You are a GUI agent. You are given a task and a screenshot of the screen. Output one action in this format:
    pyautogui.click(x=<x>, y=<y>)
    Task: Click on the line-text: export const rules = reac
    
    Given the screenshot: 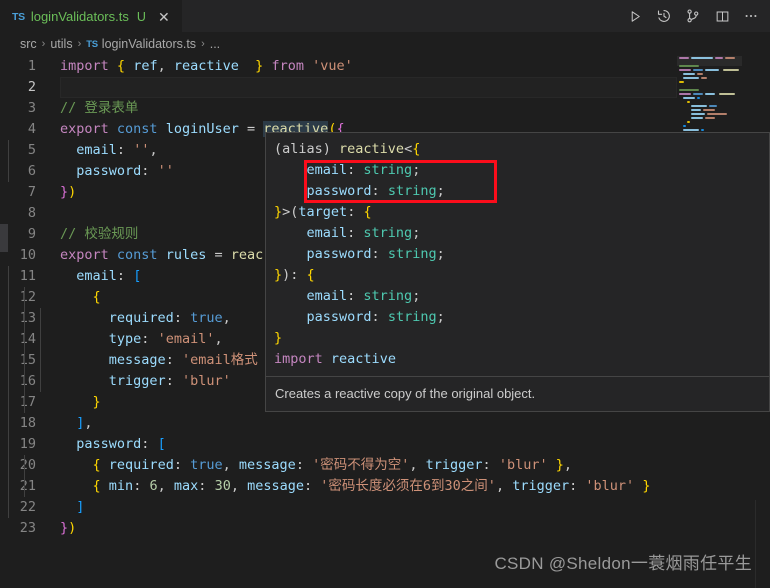 What is the action you would take?
    pyautogui.click(x=162, y=255)
    